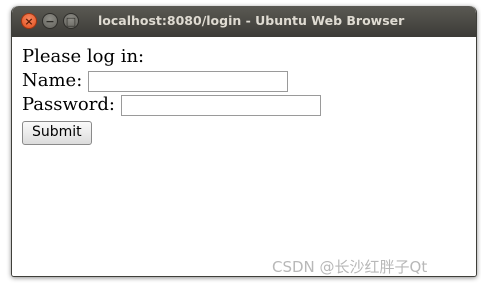  What do you see at coordinates (29, 21) in the screenshot?
I see `close-icon: ×` at bounding box center [29, 21].